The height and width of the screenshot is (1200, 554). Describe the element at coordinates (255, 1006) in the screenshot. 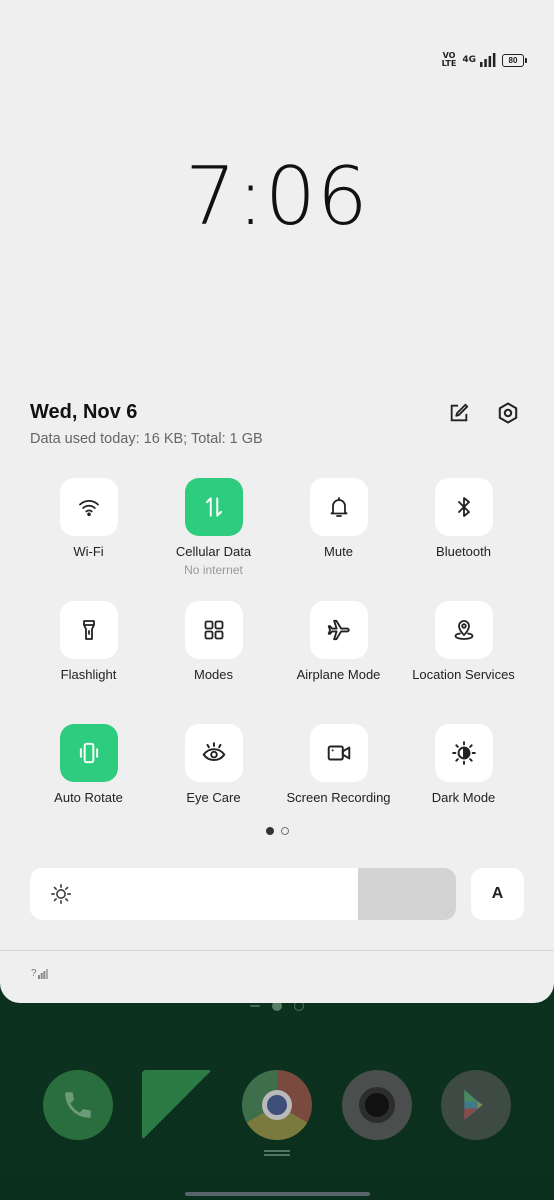

I see `home-page-dot-menu` at that location.